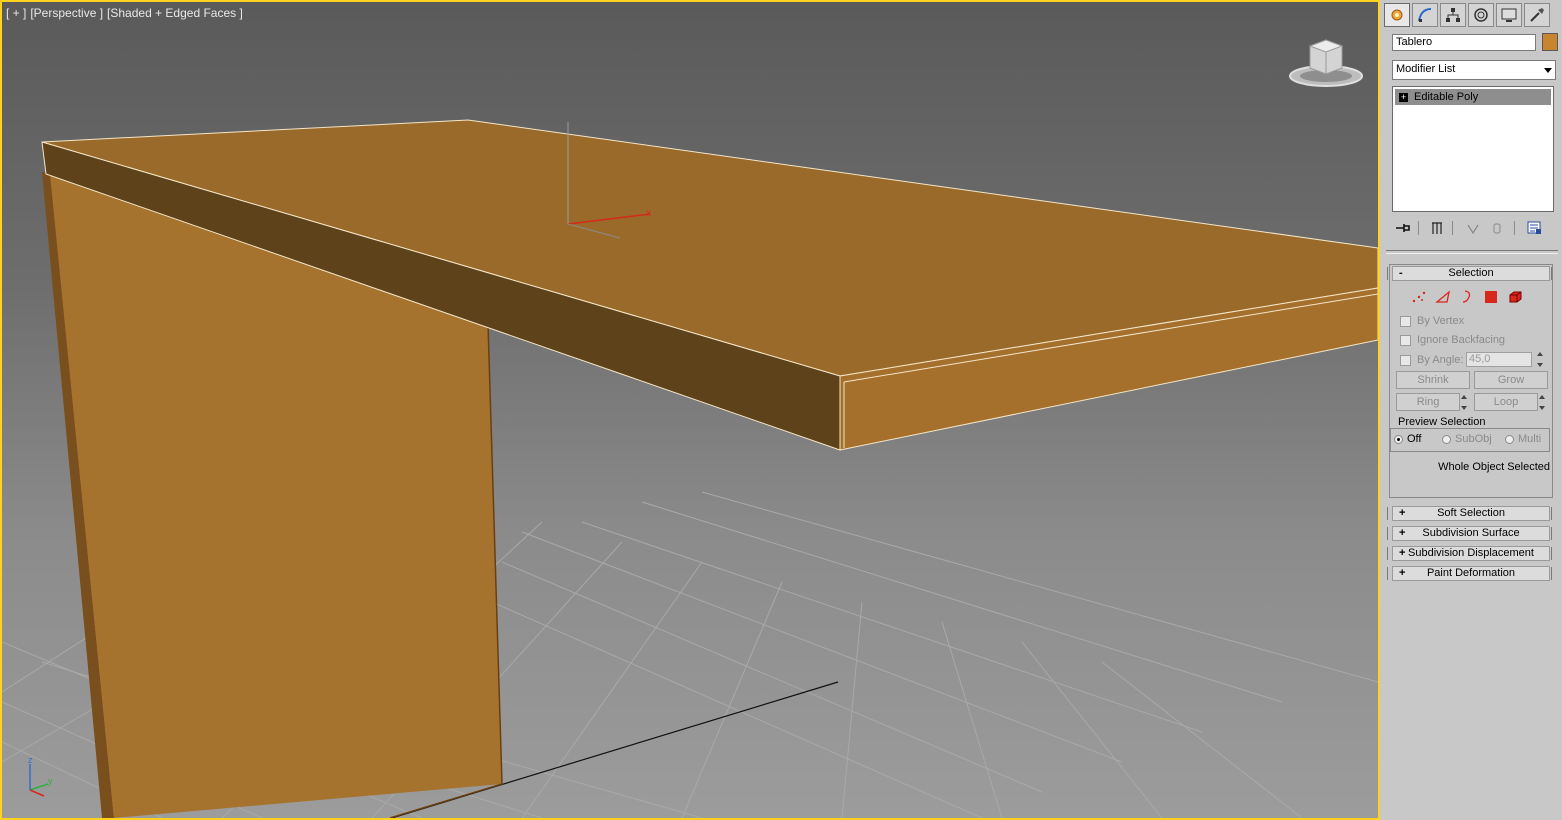 The height and width of the screenshot is (820, 1562). I want to click on chevron-down-icon, so click(1548, 70).